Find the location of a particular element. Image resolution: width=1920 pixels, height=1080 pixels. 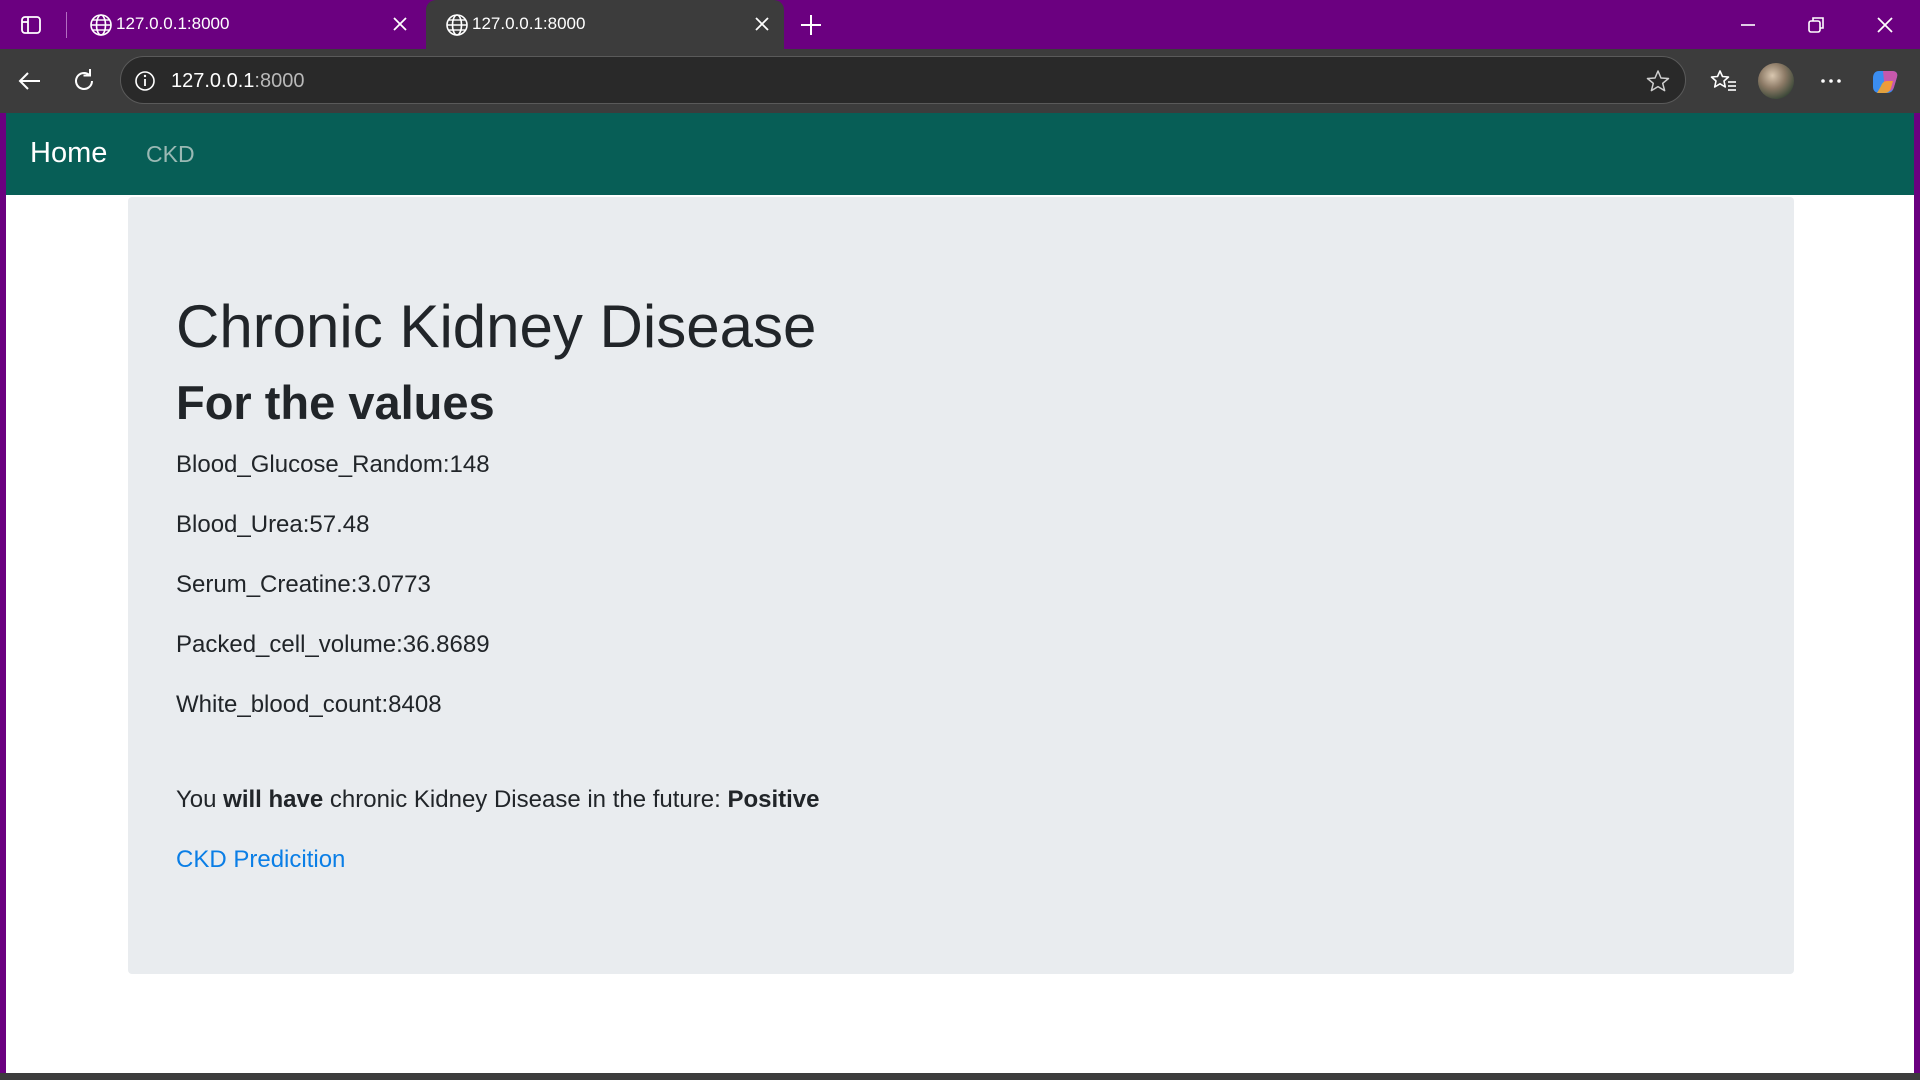

url-port: :8000 is located at coordinates (279, 81).